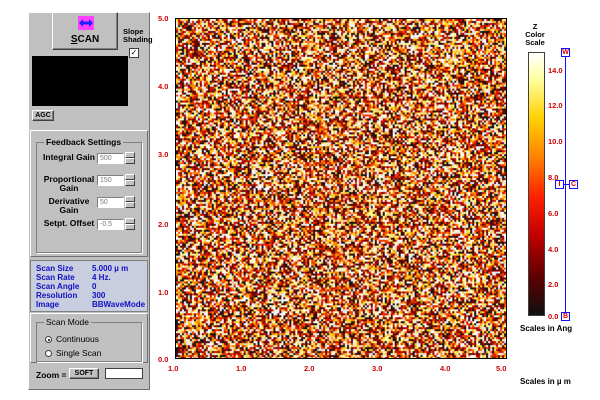 This screenshot has width=600, height=400. I want to click on setpoint-offset-label: Setpt. Offset, so click(69, 223).